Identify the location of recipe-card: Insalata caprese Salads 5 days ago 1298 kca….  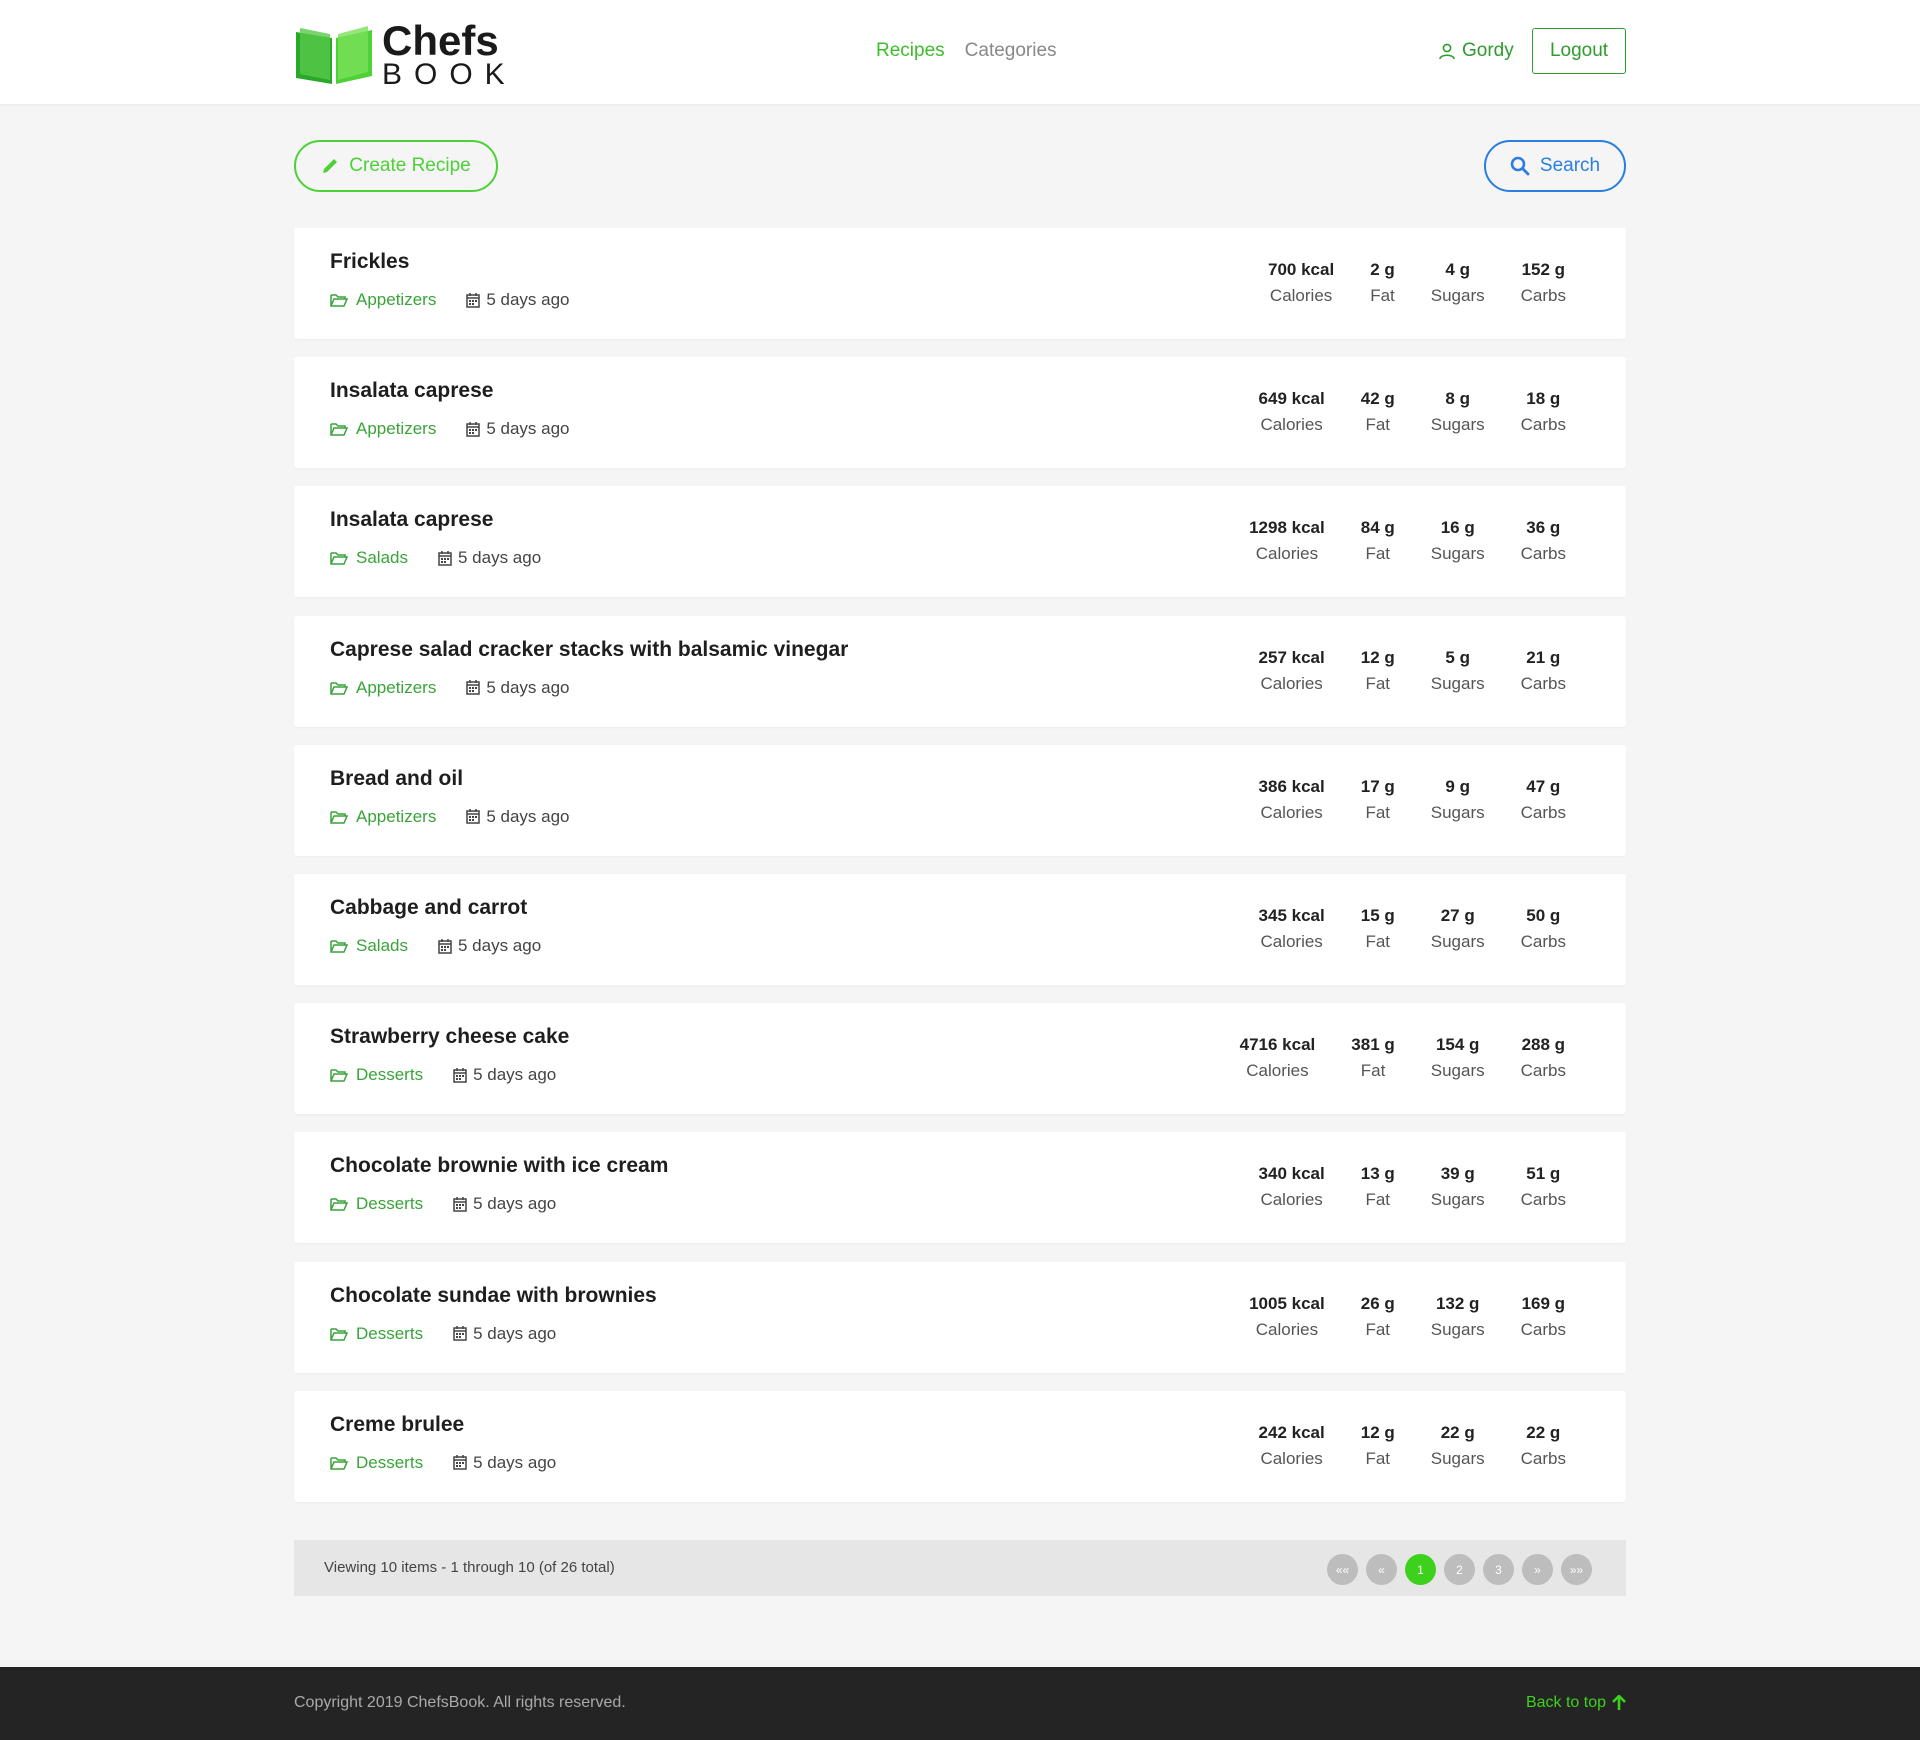
(960, 542).